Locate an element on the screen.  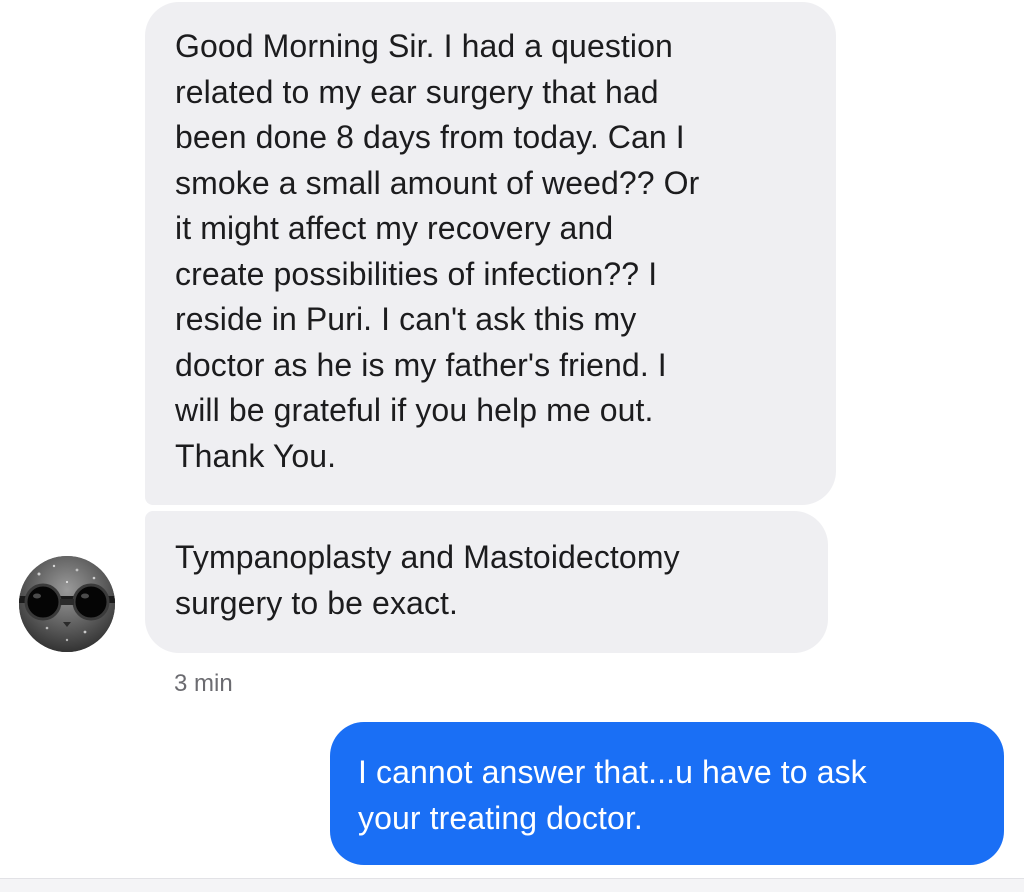
composer-edge is located at coordinates (512, 885).